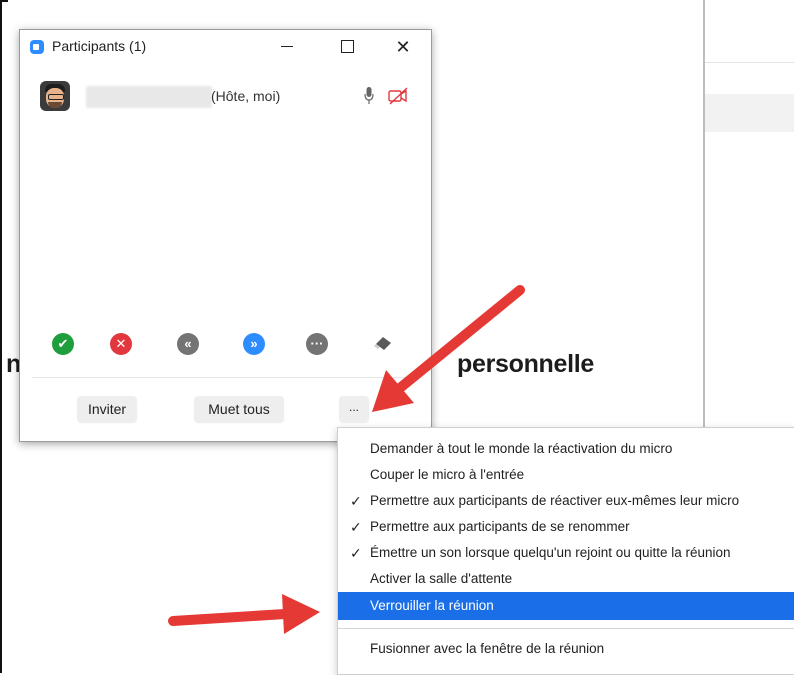 The width and height of the screenshot is (794, 675). Describe the element at coordinates (149, 97) in the screenshot. I see `participant-name-blurred` at that location.